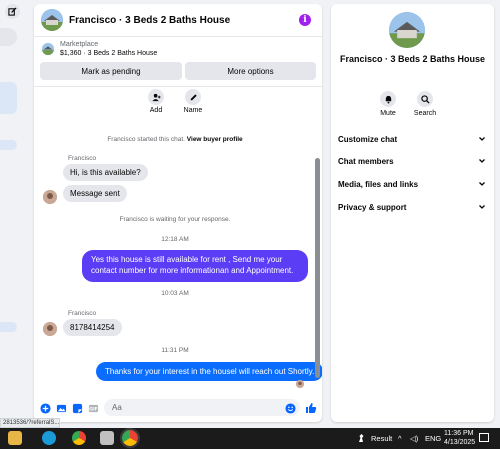 Image resolution: width=500 pixels, height=449 pixels. What do you see at coordinates (48, 49) in the screenshot?
I see `listing-thumbnail` at bounding box center [48, 49].